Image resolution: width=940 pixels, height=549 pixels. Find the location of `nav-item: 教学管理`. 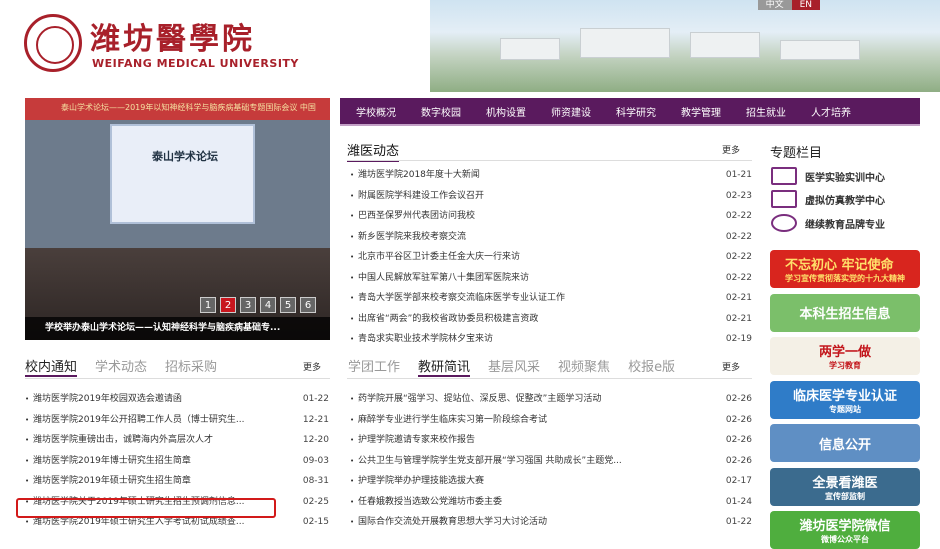

nav-item: 教学管理 is located at coordinates (701, 111).